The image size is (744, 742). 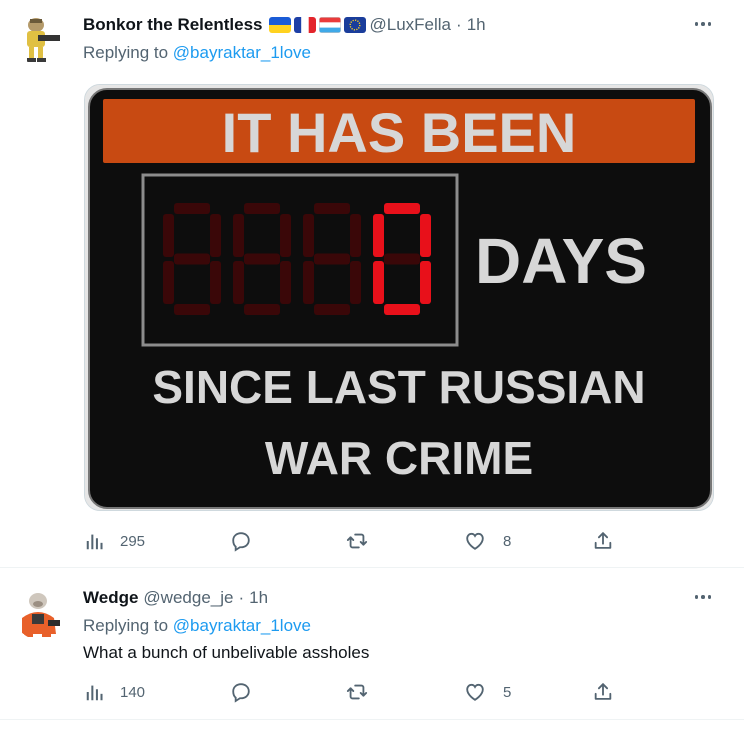 I want to click on tweet-header: Wedge @wedge_je · 1h, so click(x=175, y=598).